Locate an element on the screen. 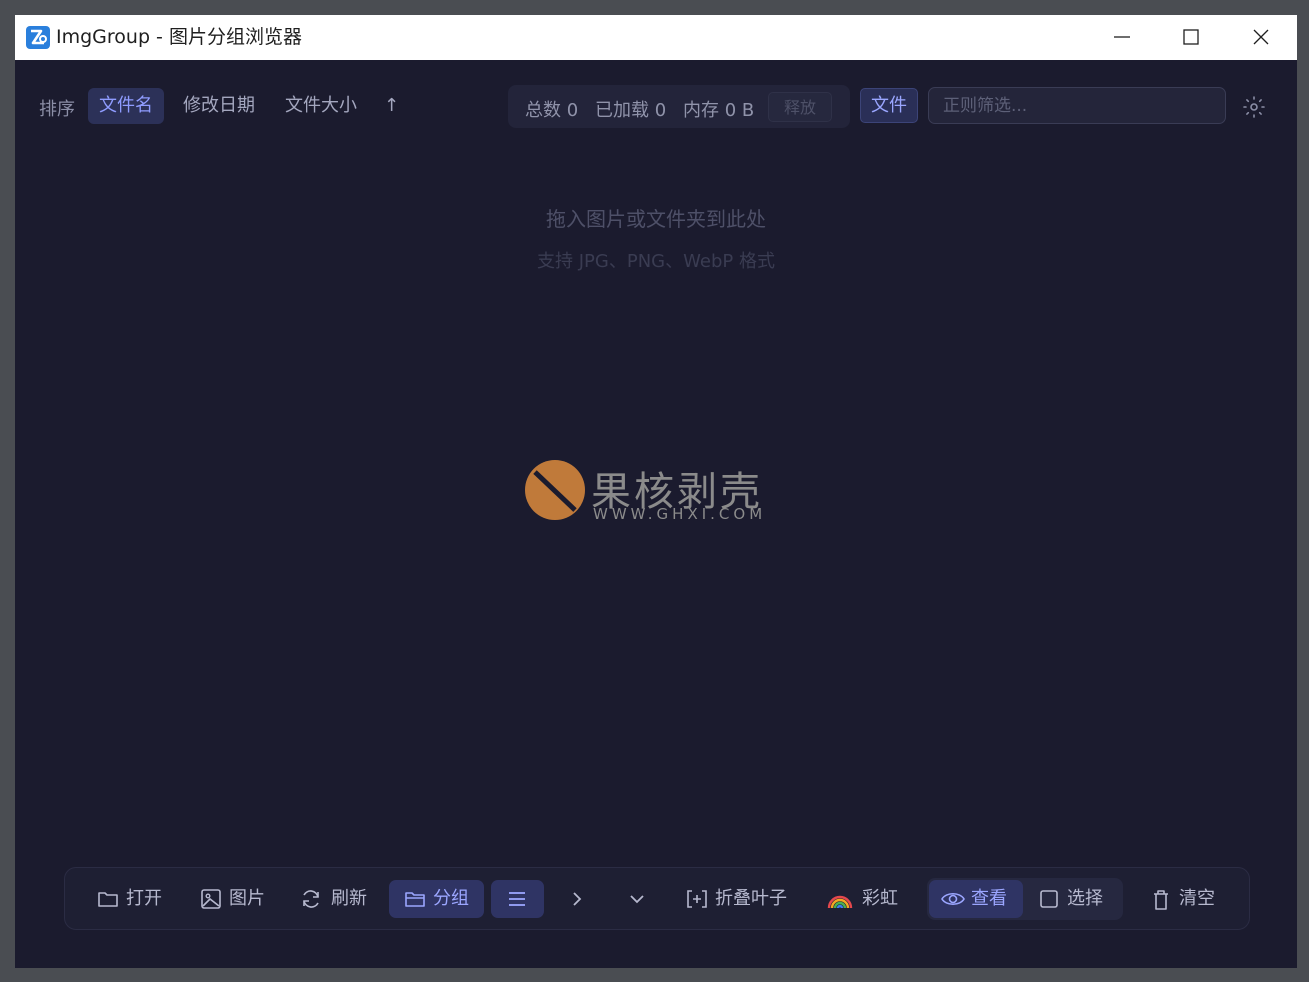  open-image-button: 图片 is located at coordinates (231, 899).